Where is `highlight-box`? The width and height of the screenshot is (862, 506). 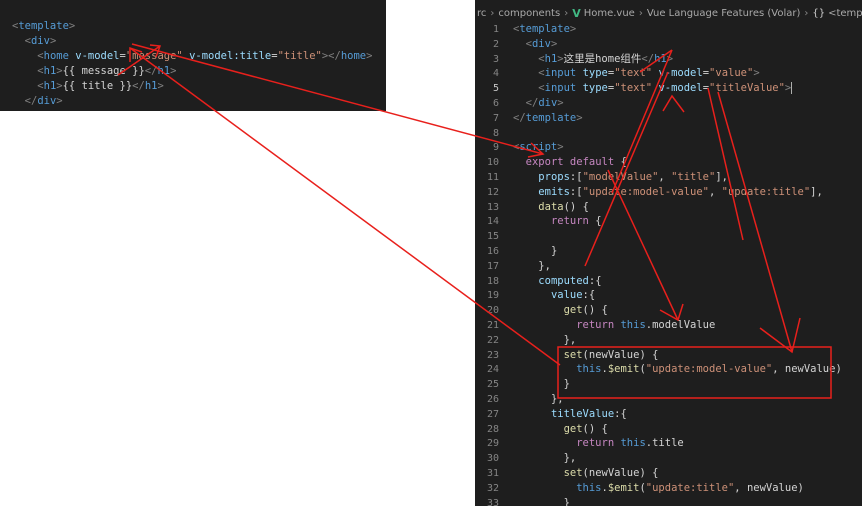
highlight-box is located at coordinates (694, 372).